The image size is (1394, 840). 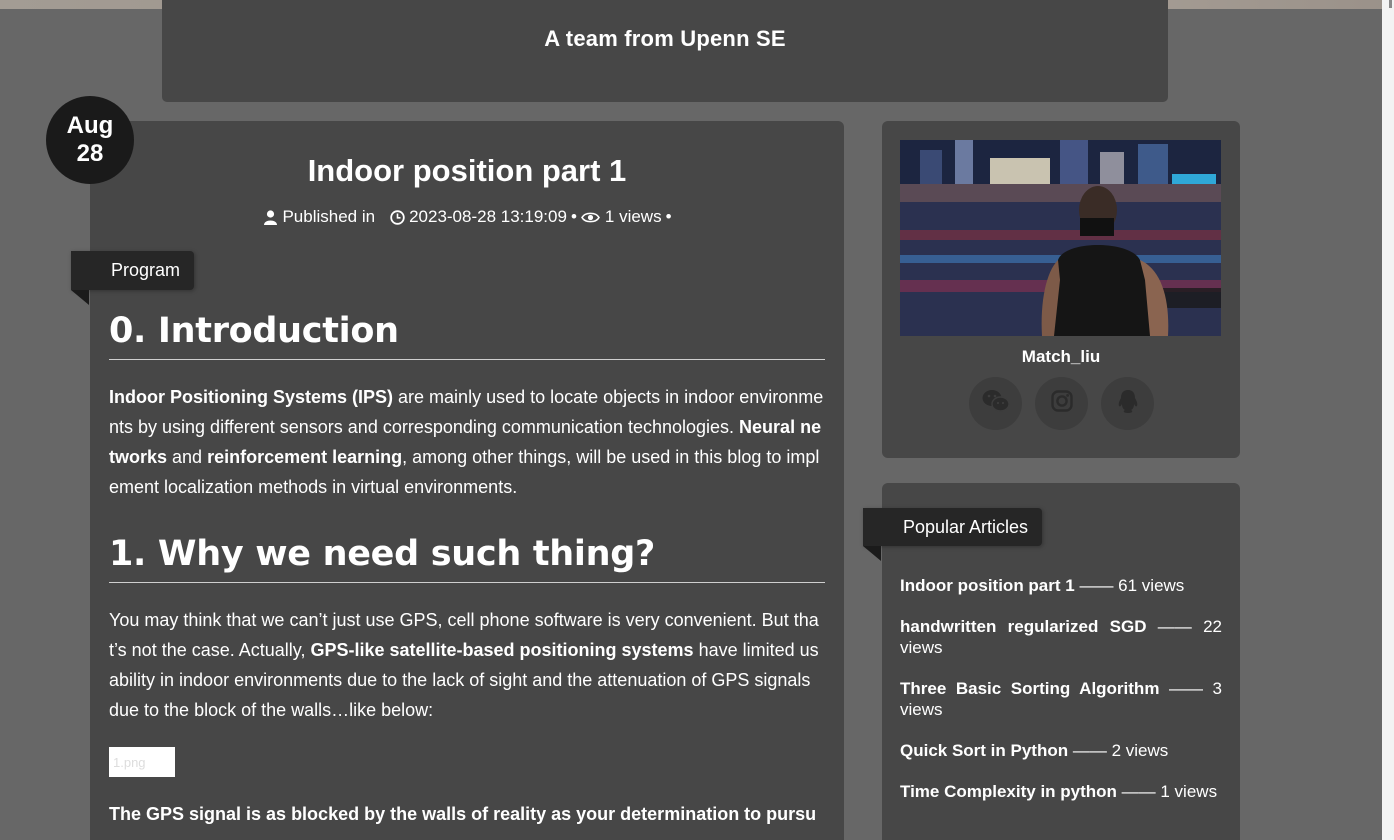 What do you see at coordinates (966, 526) in the screenshot?
I see `popular-articles-heading: Popular Articles` at bounding box center [966, 526].